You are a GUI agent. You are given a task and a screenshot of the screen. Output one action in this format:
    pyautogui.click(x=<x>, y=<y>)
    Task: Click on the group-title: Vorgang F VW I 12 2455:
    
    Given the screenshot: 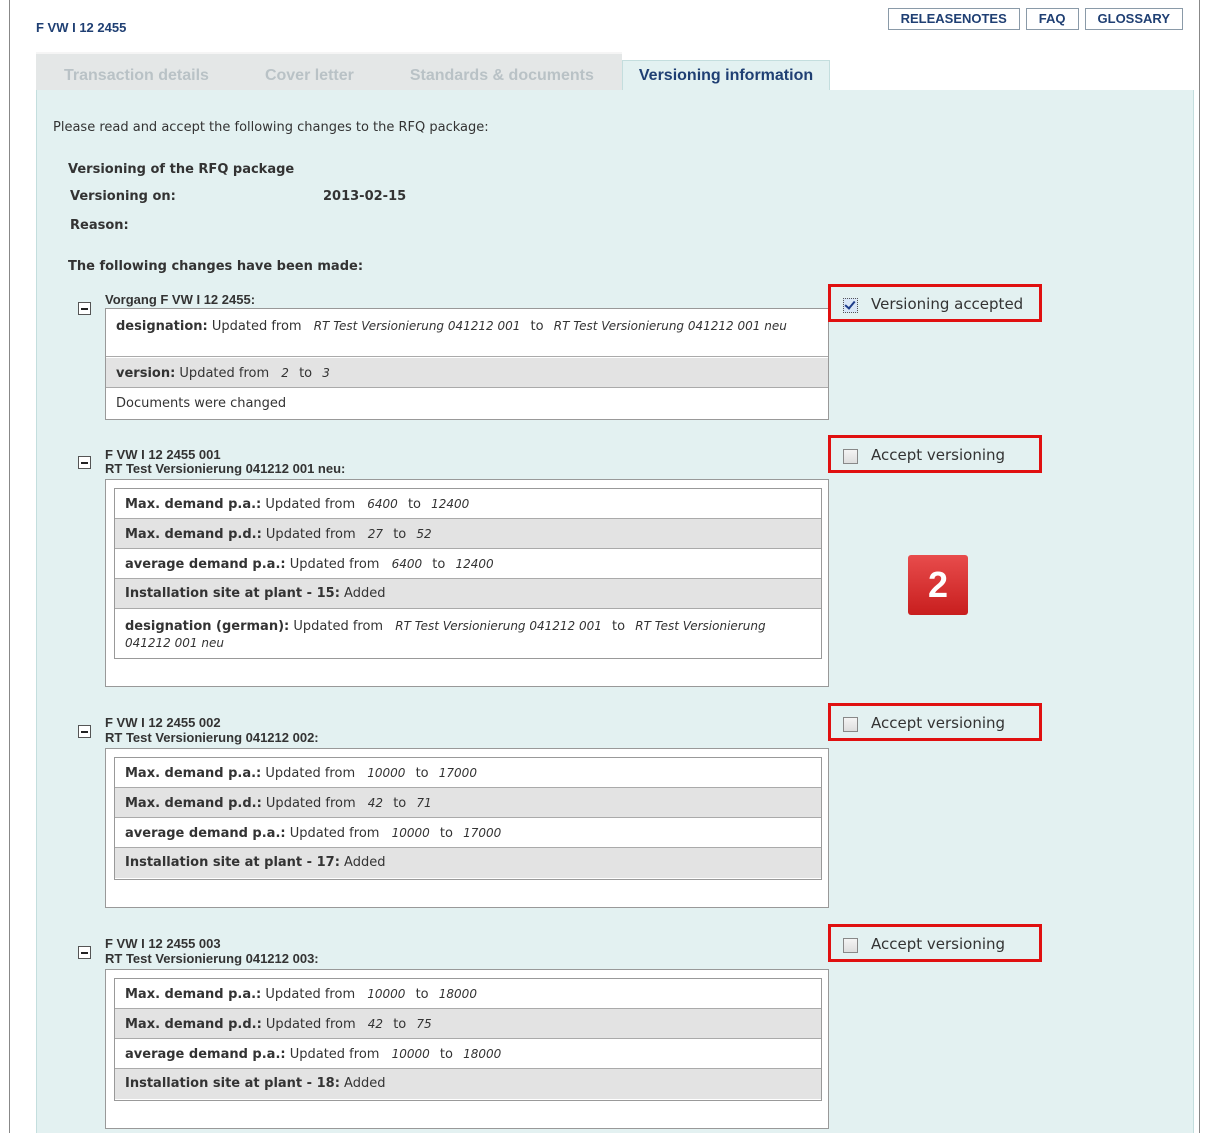 What is the action you would take?
    pyautogui.click(x=180, y=299)
    